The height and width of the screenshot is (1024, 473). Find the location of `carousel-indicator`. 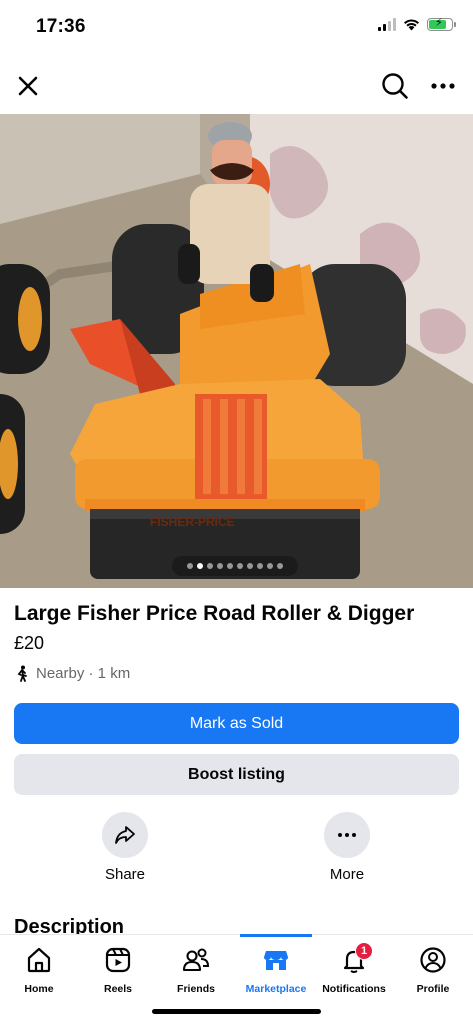

carousel-indicator is located at coordinates (235, 566).